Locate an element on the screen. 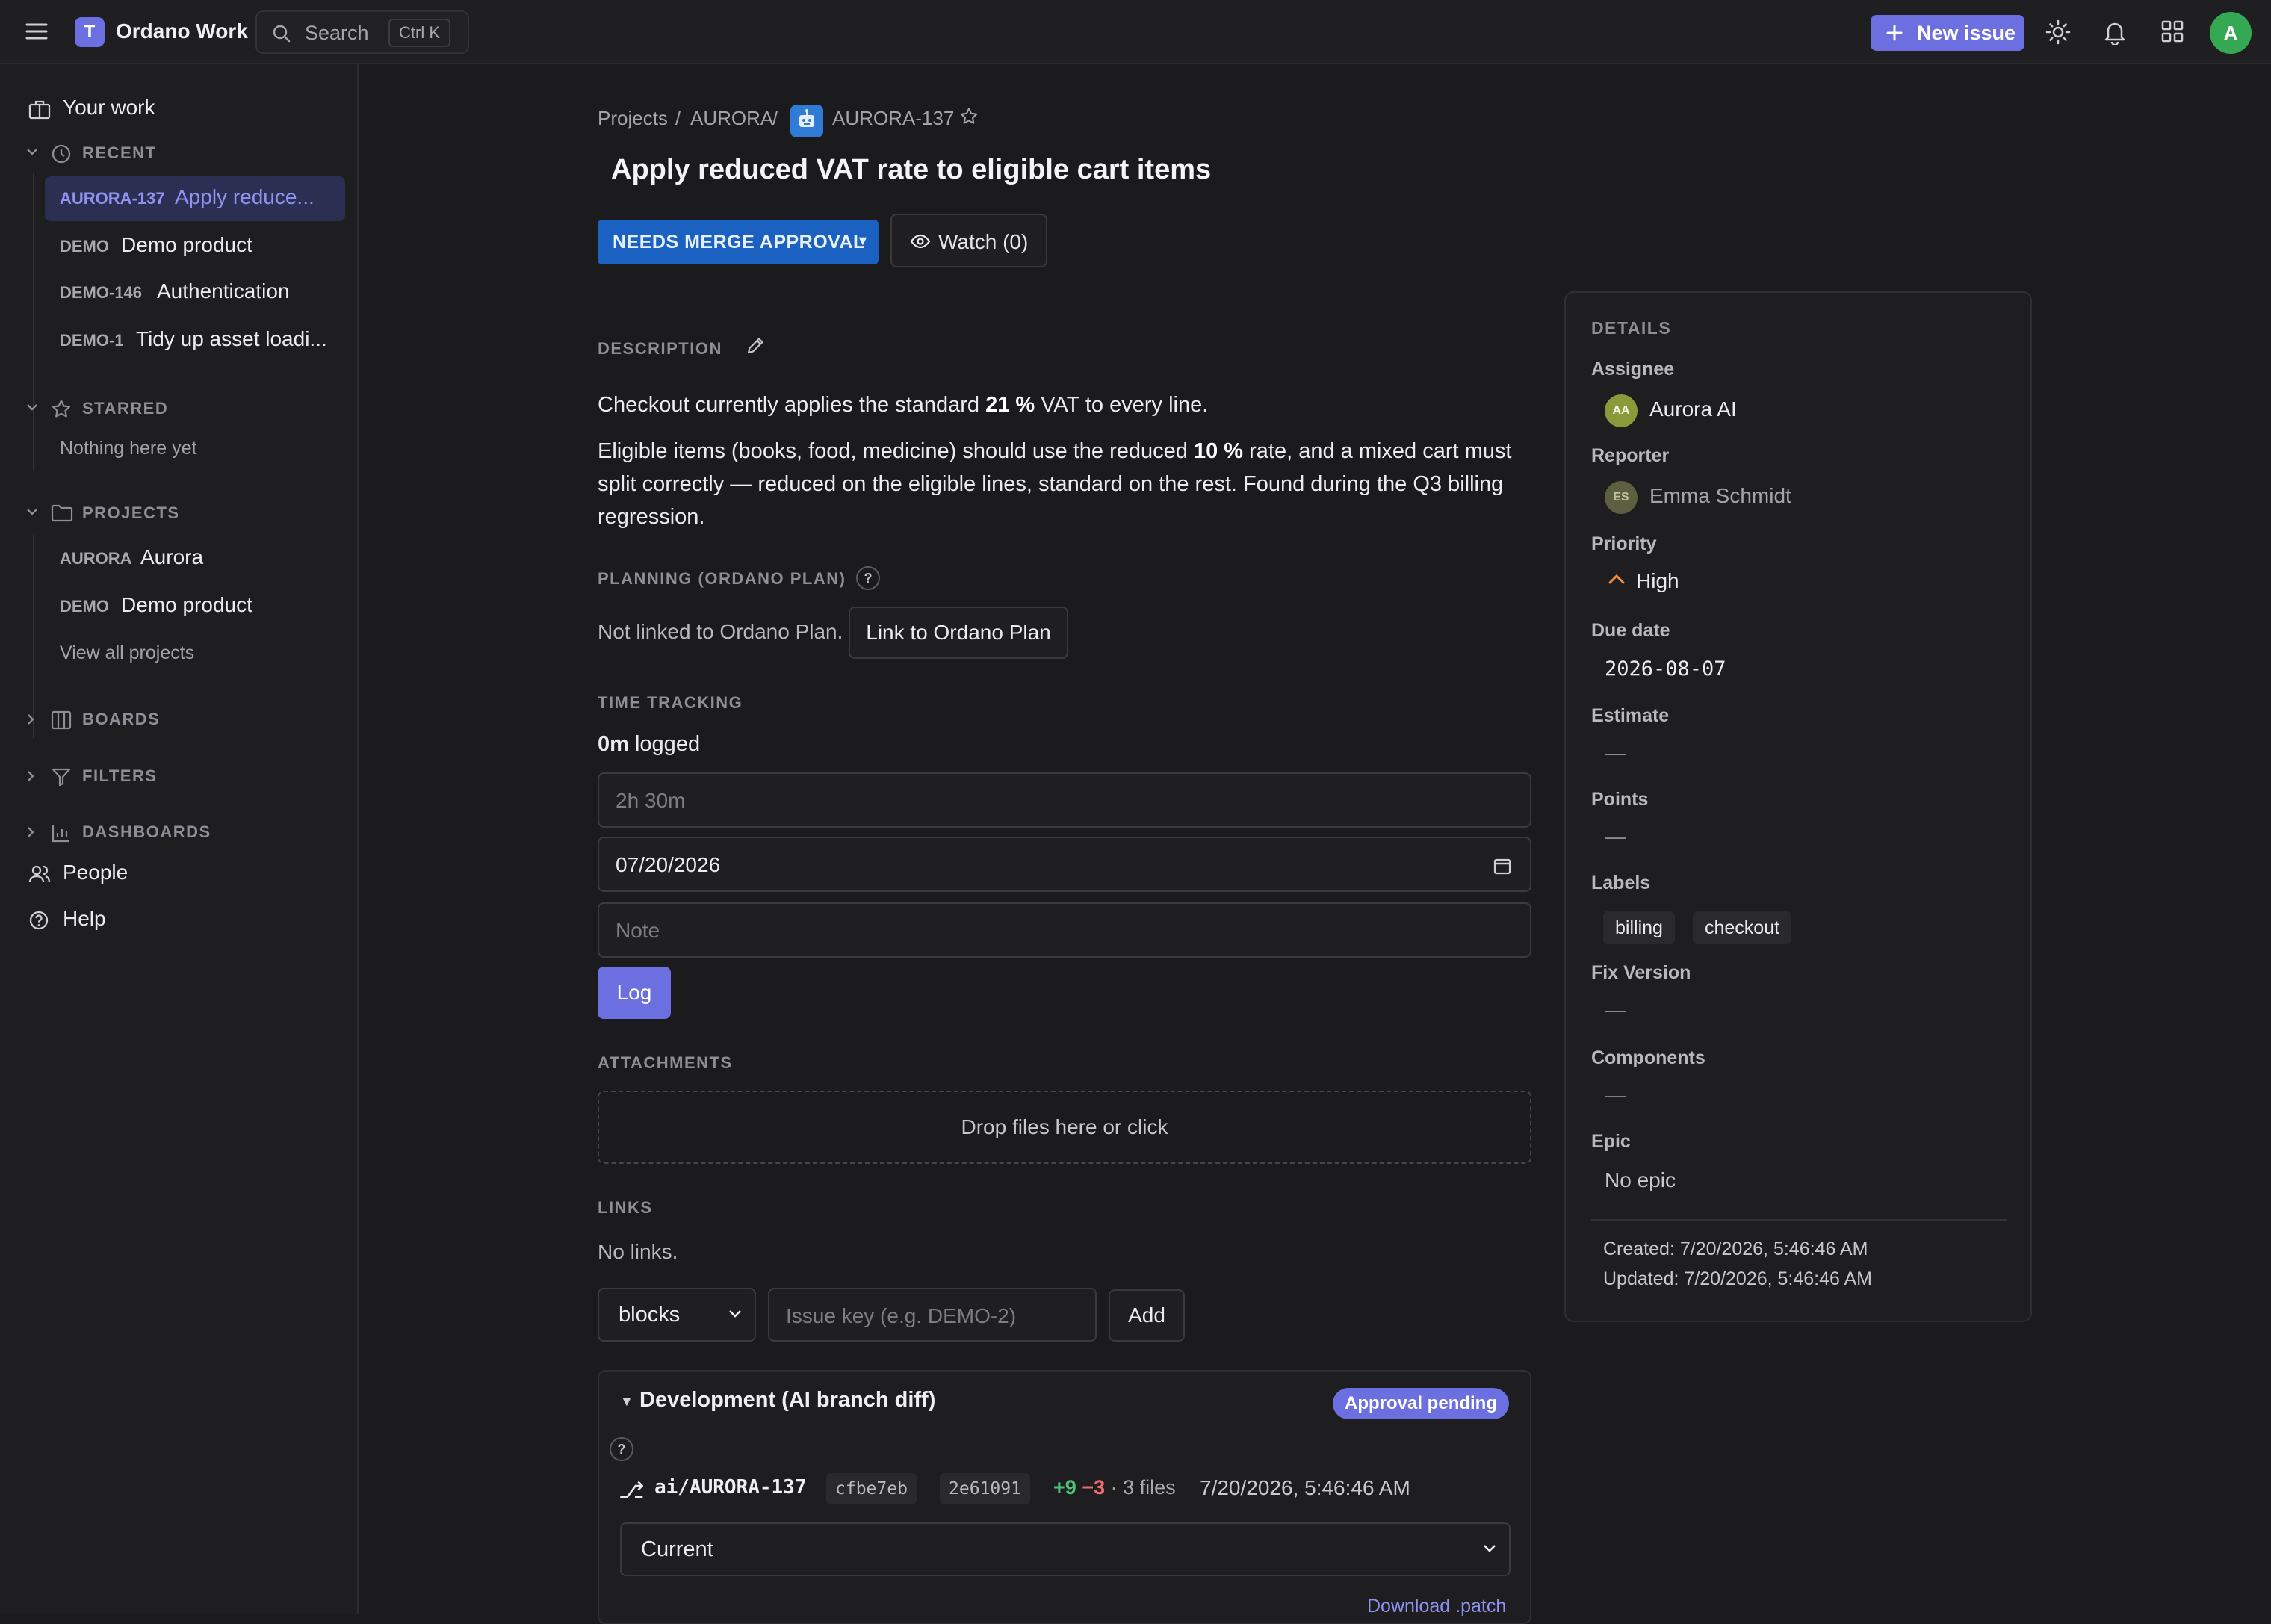  watch-button: Watch (0) is located at coordinates (968, 240).